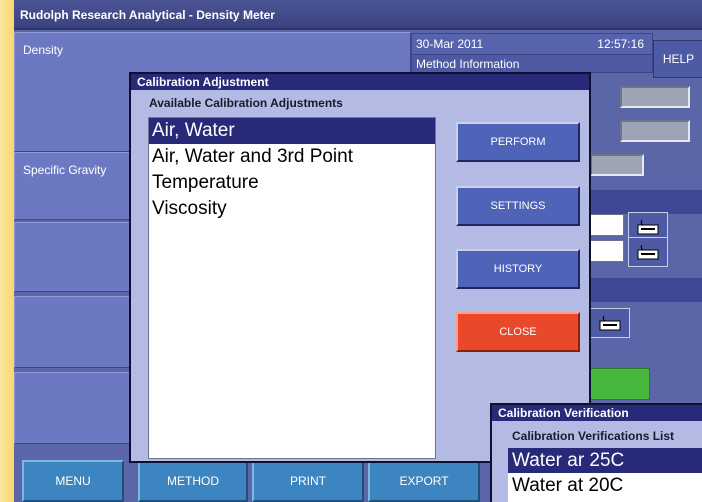 The width and height of the screenshot is (702, 502). I want to click on date-display: 30-Mar 2011, so click(450, 44).